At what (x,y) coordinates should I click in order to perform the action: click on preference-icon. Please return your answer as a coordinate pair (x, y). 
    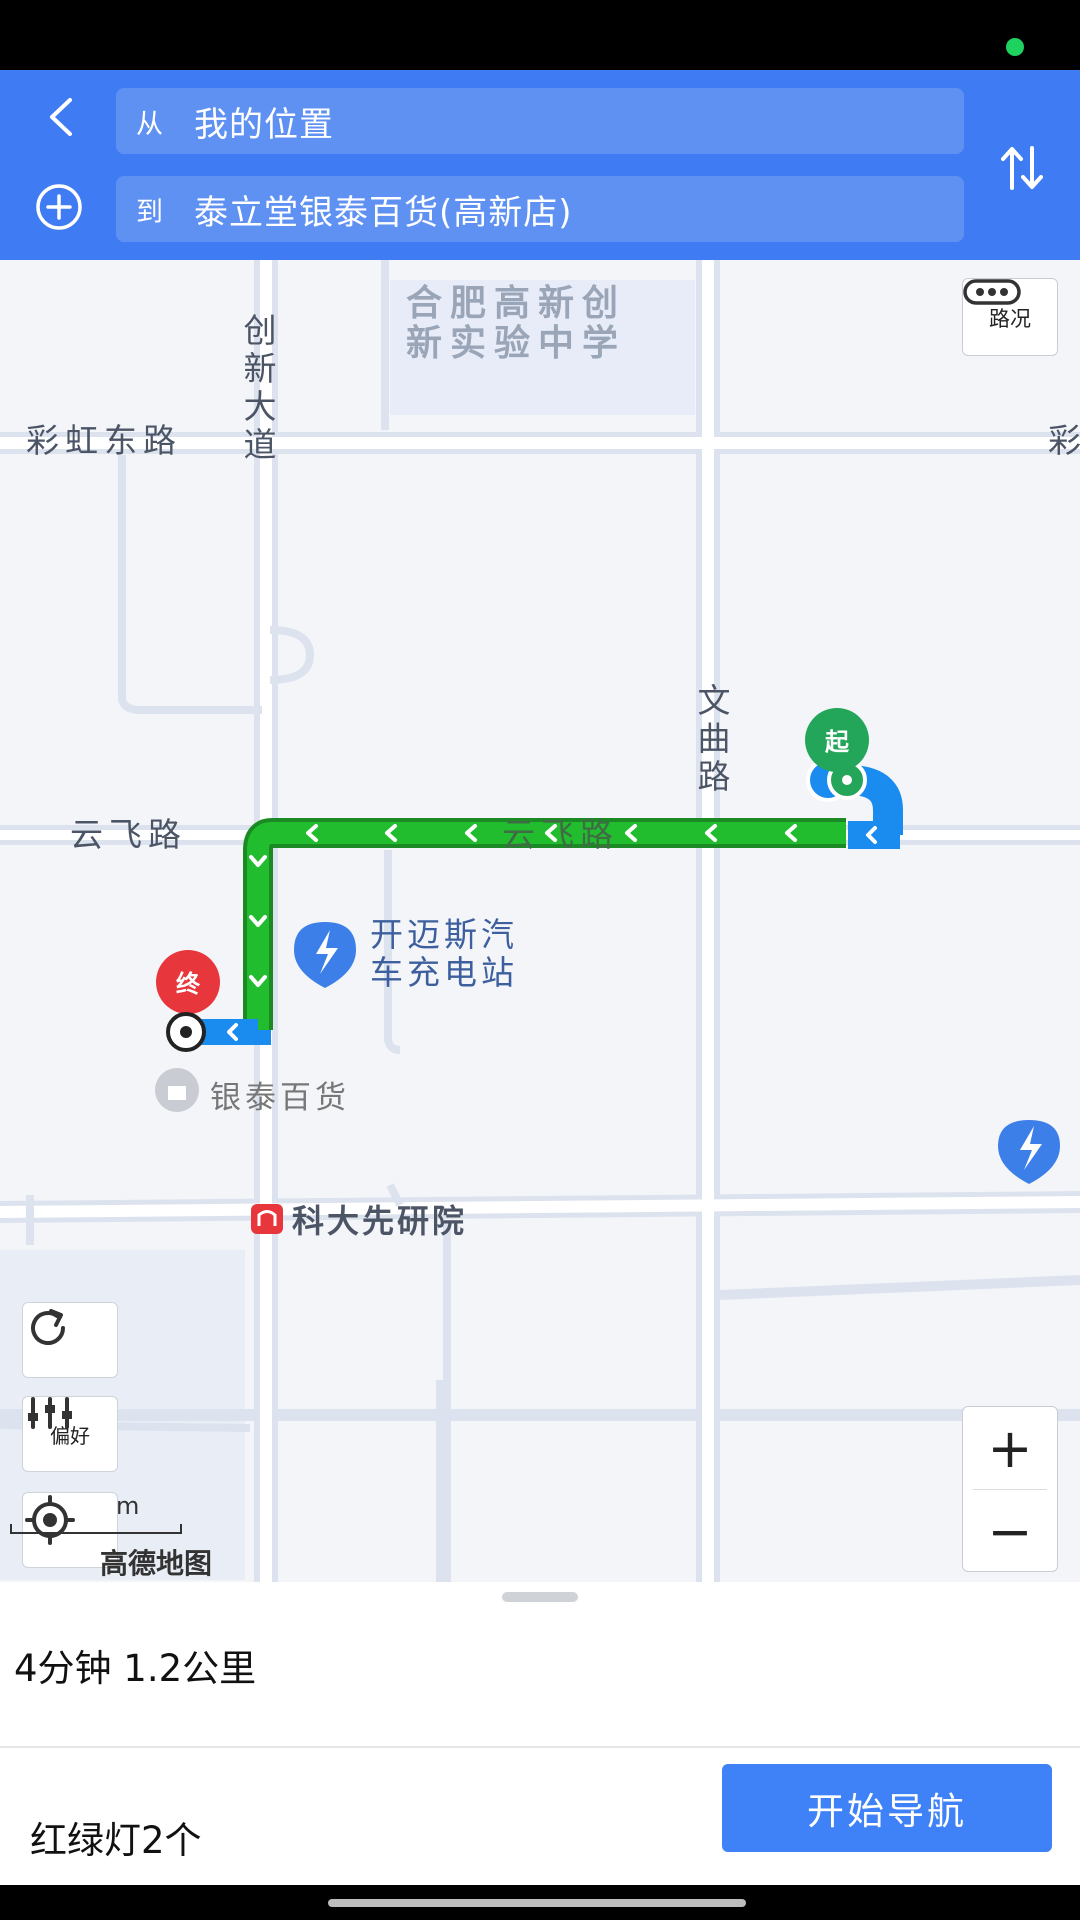
    Looking at the image, I should click on (50, 1413).